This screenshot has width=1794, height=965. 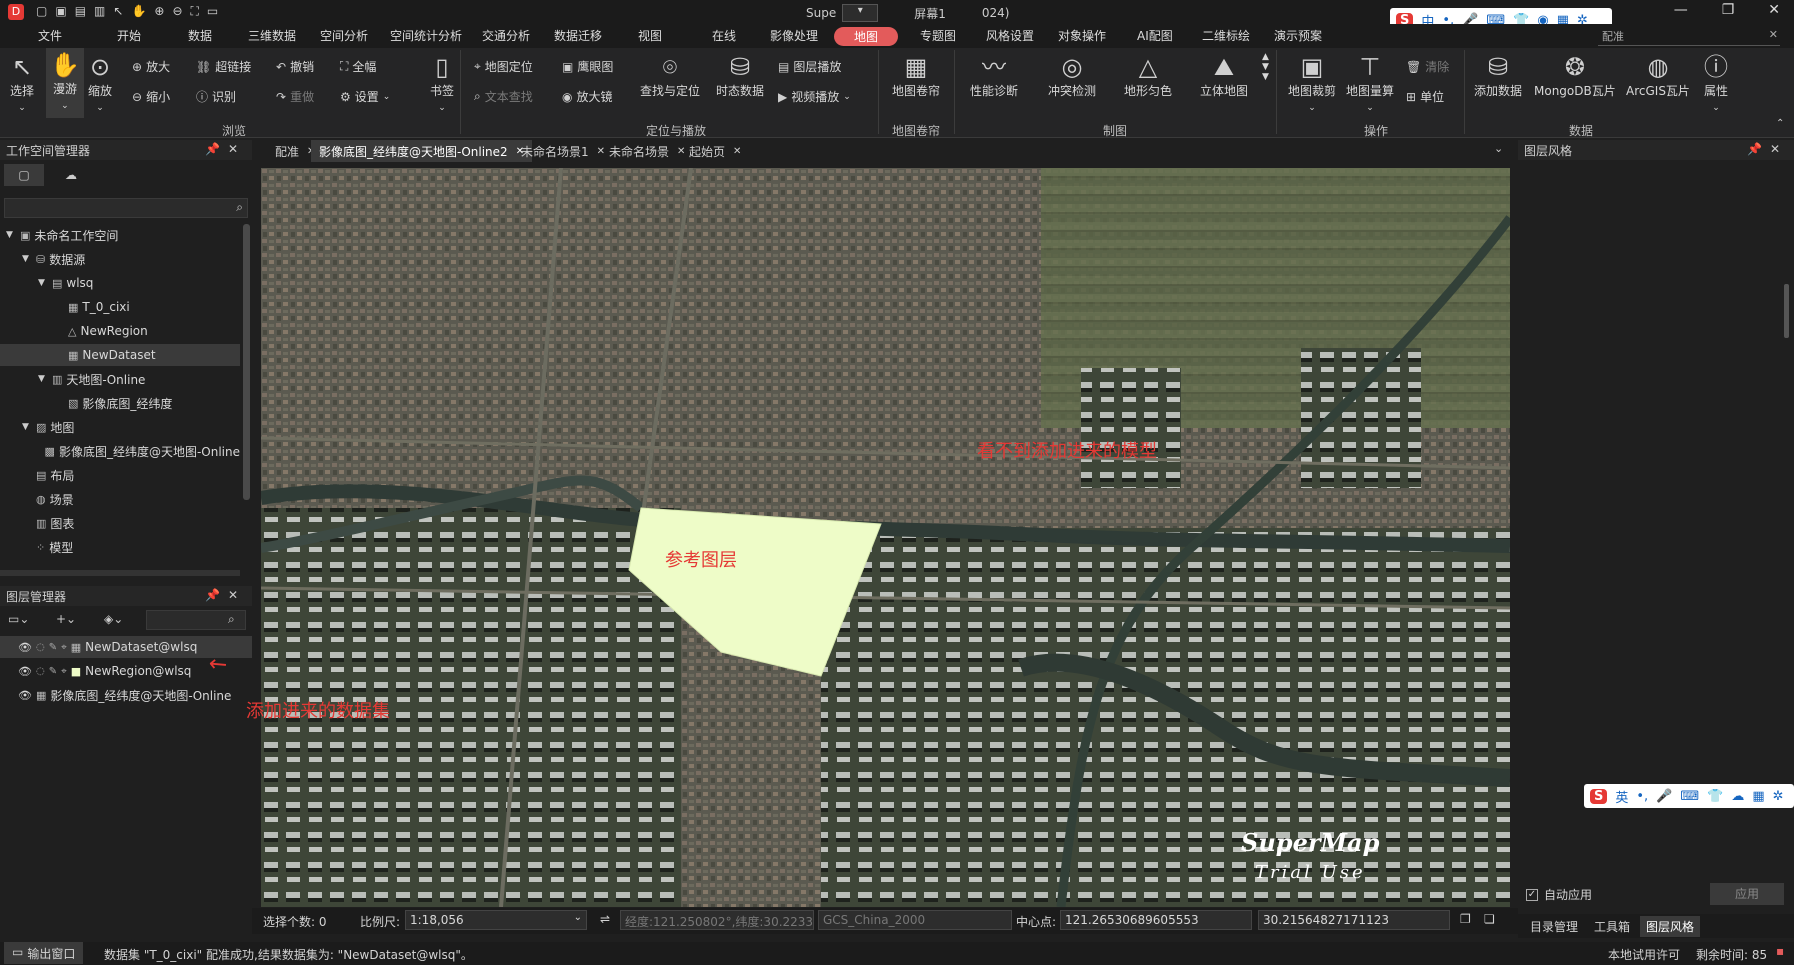 What do you see at coordinates (724, 35) in the screenshot?
I see `menu-online: 在线` at bounding box center [724, 35].